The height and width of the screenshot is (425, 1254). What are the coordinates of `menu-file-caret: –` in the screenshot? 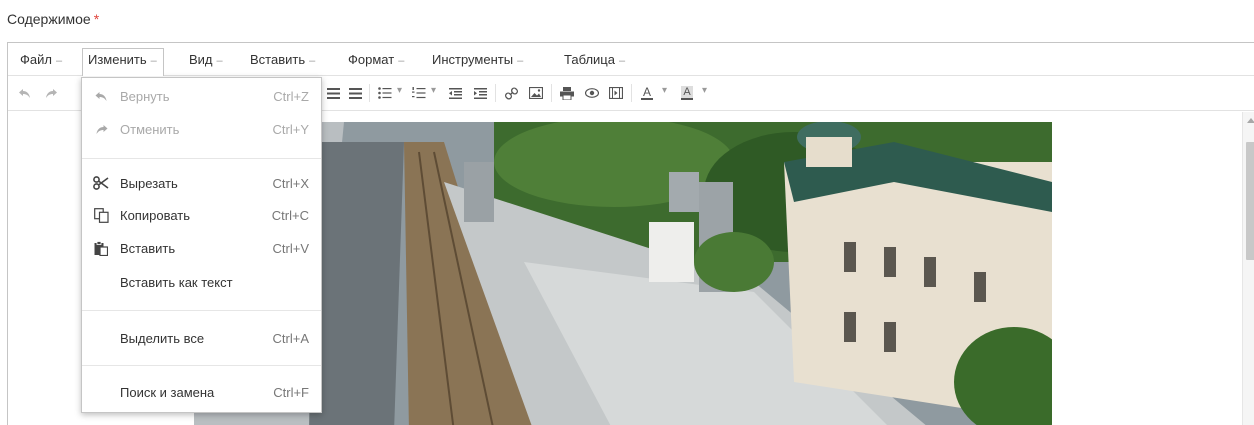 It's located at (59, 61).